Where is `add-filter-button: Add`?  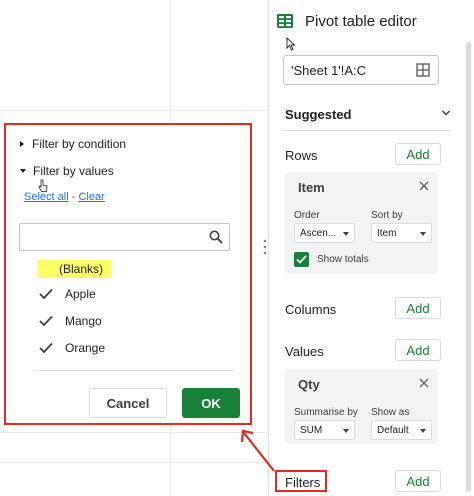 add-filter-button: Add is located at coordinates (418, 481).